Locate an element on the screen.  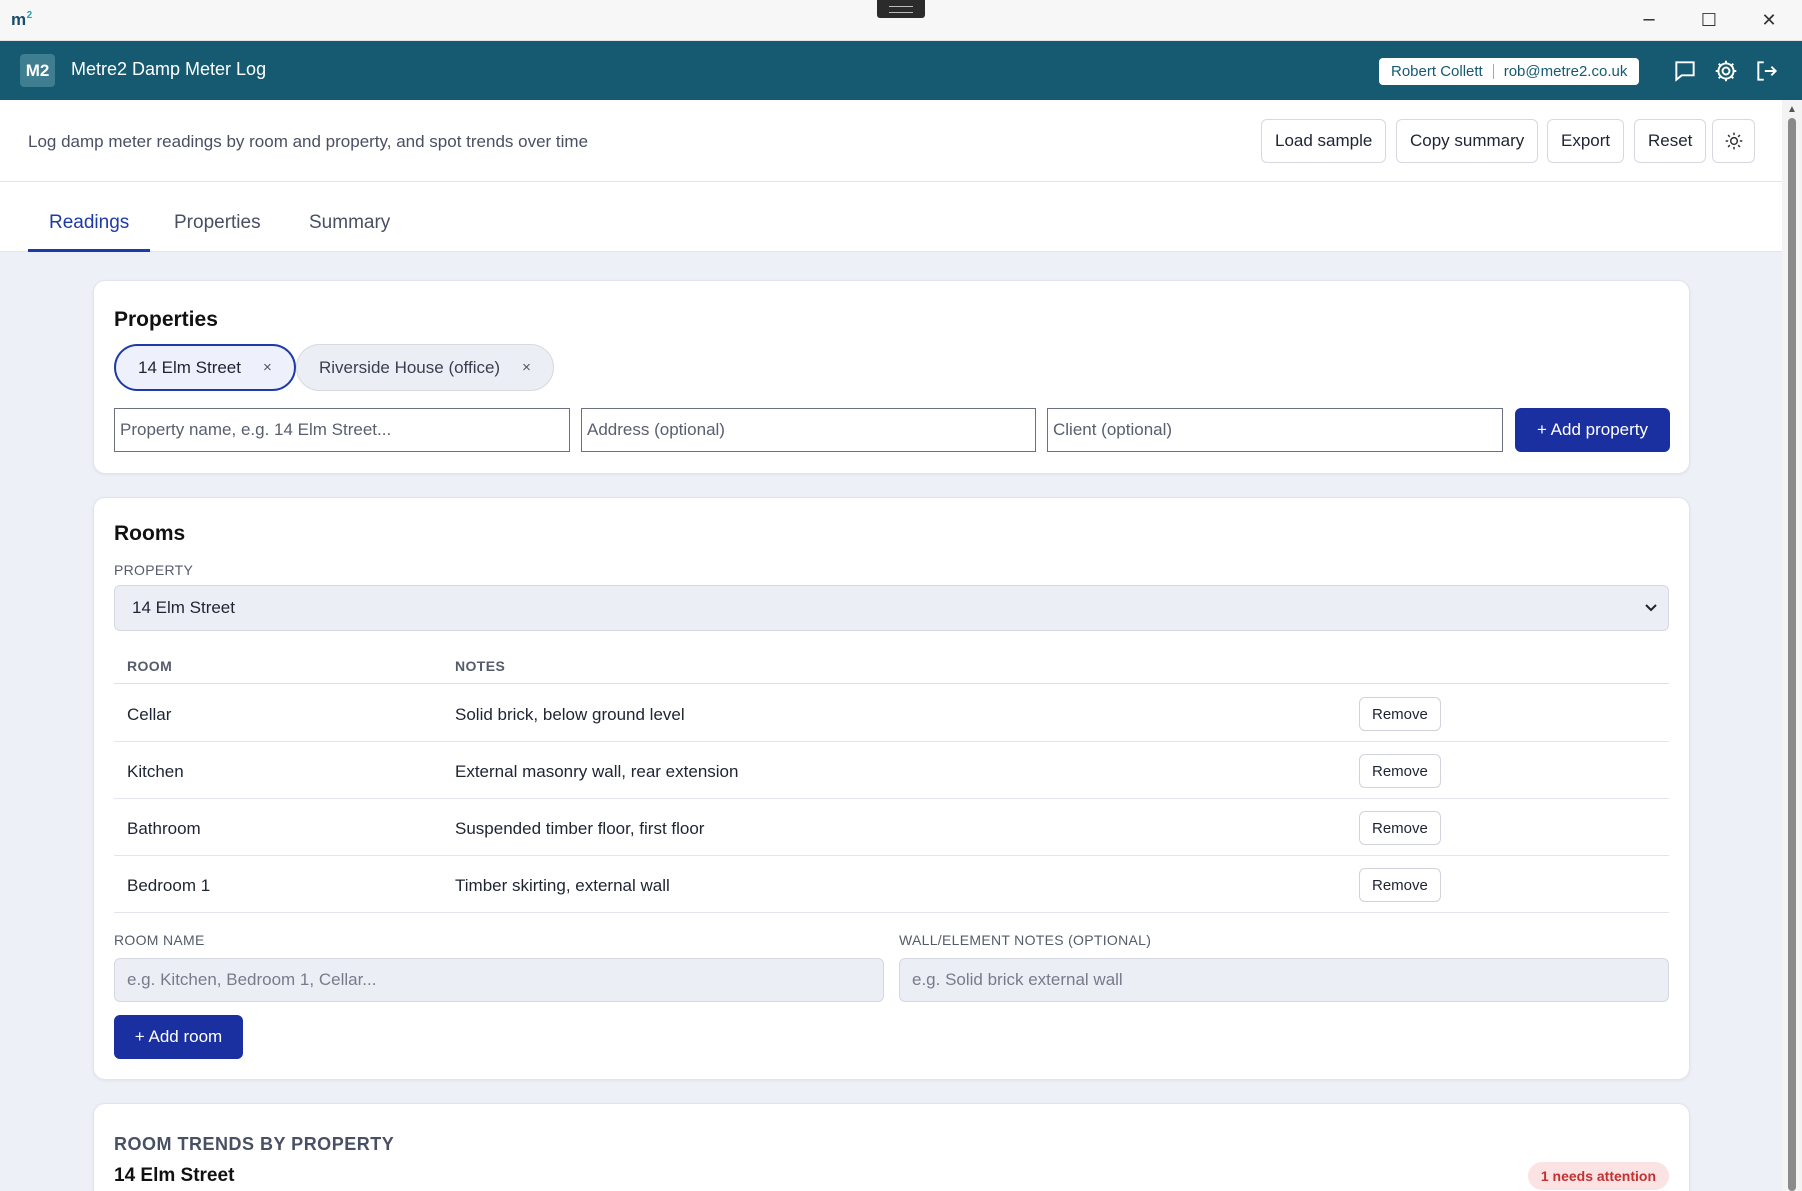
room-name: Cellar is located at coordinates (149, 714).